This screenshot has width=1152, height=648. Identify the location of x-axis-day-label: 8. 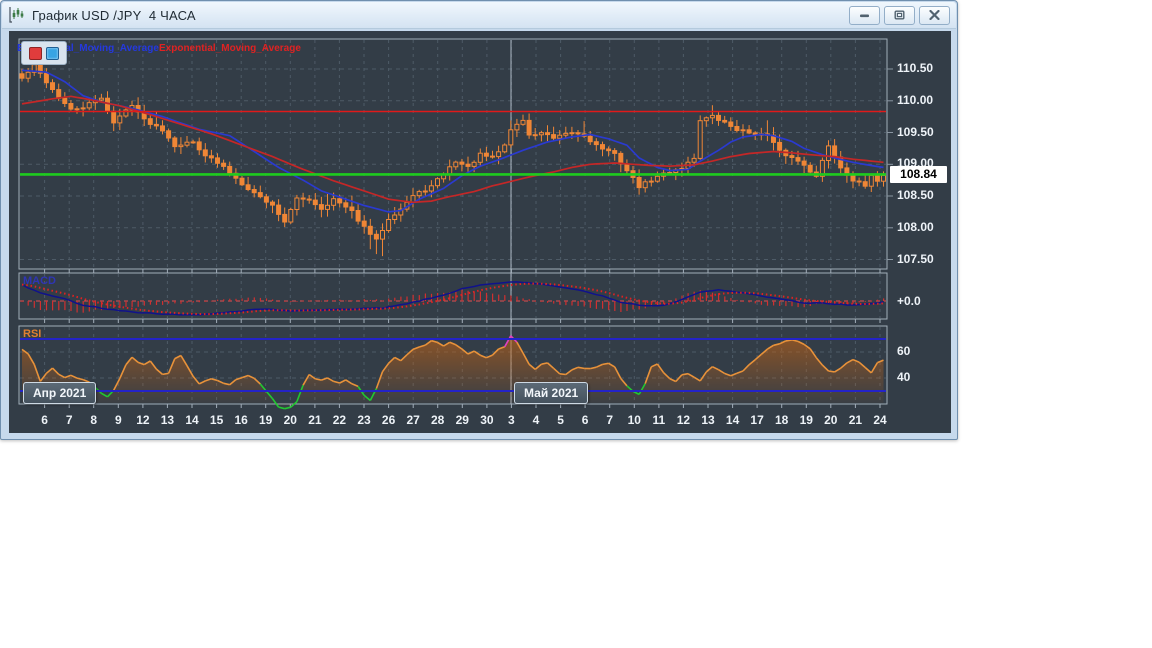
(94, 420).